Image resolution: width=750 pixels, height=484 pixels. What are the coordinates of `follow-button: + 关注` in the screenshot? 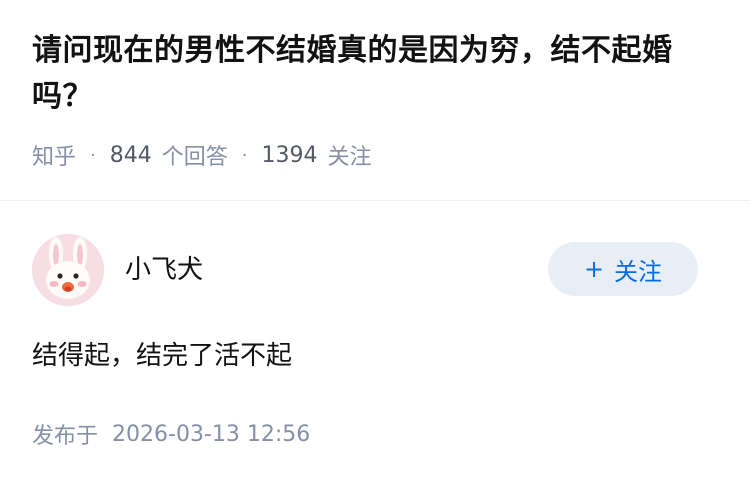 It's located at (623, 269).